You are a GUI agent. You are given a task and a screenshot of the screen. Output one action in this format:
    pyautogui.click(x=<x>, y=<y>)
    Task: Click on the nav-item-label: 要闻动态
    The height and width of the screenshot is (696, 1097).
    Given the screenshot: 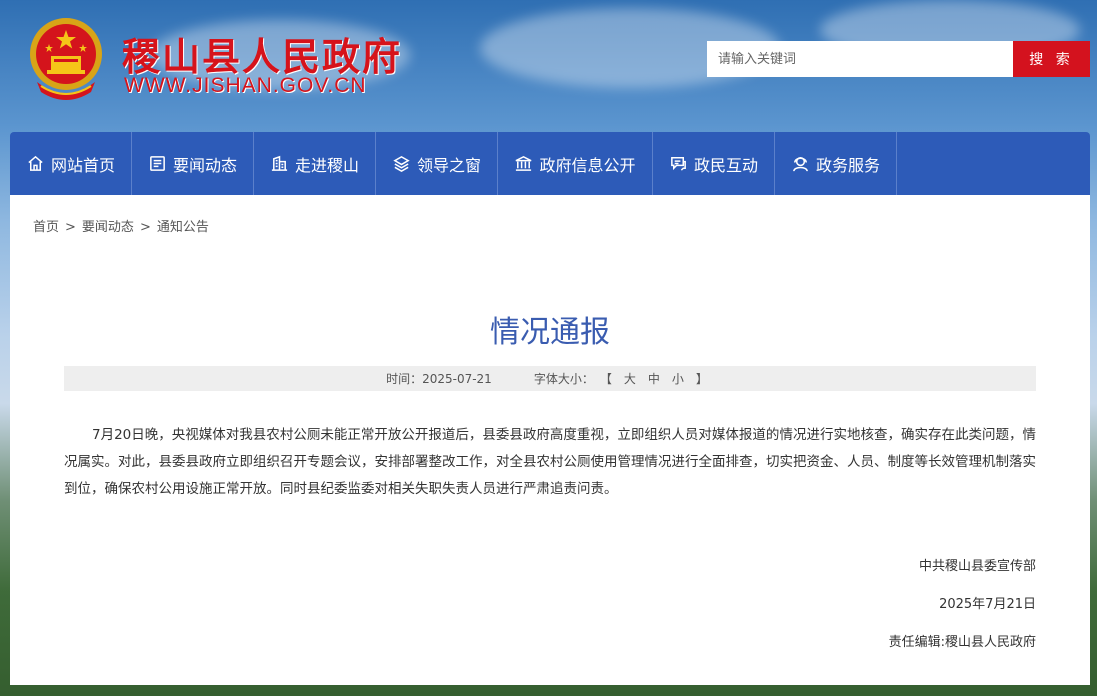 What is the action you would take?
    pyautogui.click(x=204, y=165)
    